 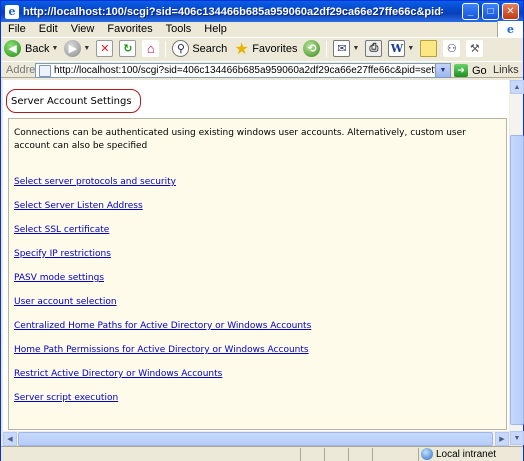 What do you see at coordinates (502, 439) in the screenshot?
I see `scroll-right-icon: ▶` at bounding box center [502, 439].